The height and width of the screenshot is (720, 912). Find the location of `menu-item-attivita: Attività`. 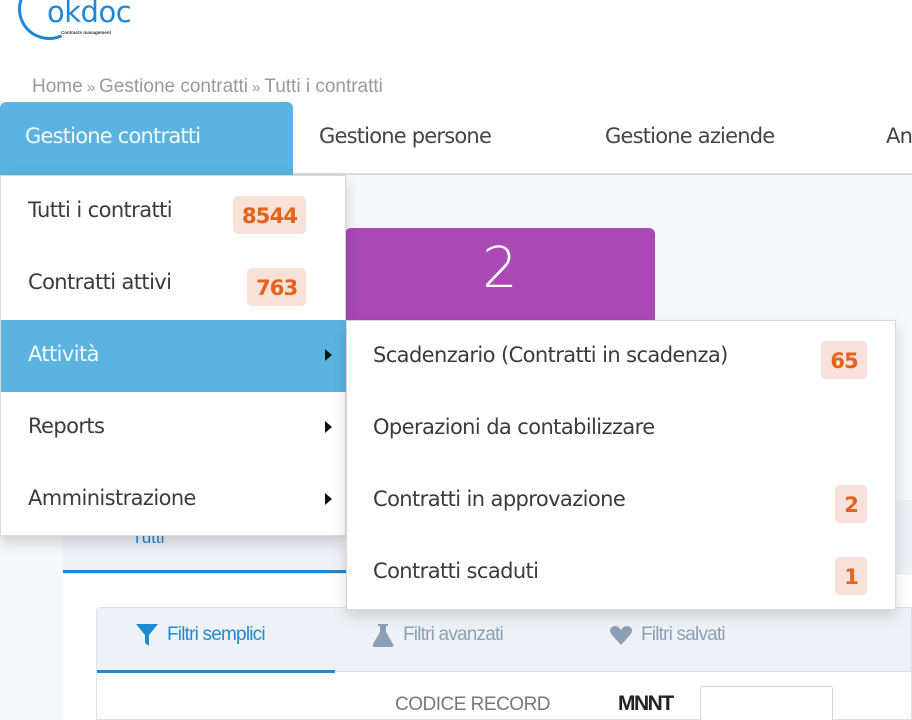

menu-item-attivita: Attività is located at coordinates (173, 356).